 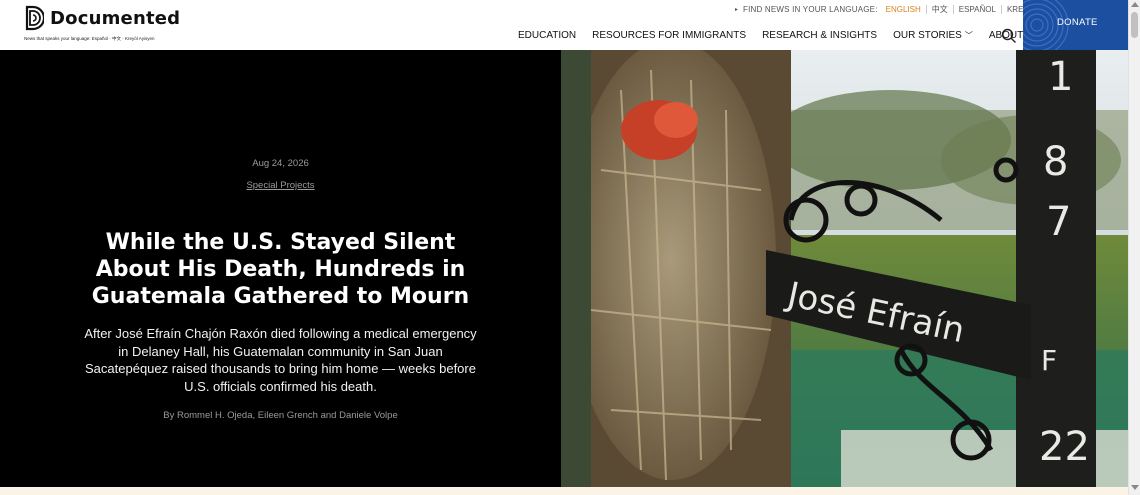 I want to click on article-category: Special Projects, so click(x=280, y=185).